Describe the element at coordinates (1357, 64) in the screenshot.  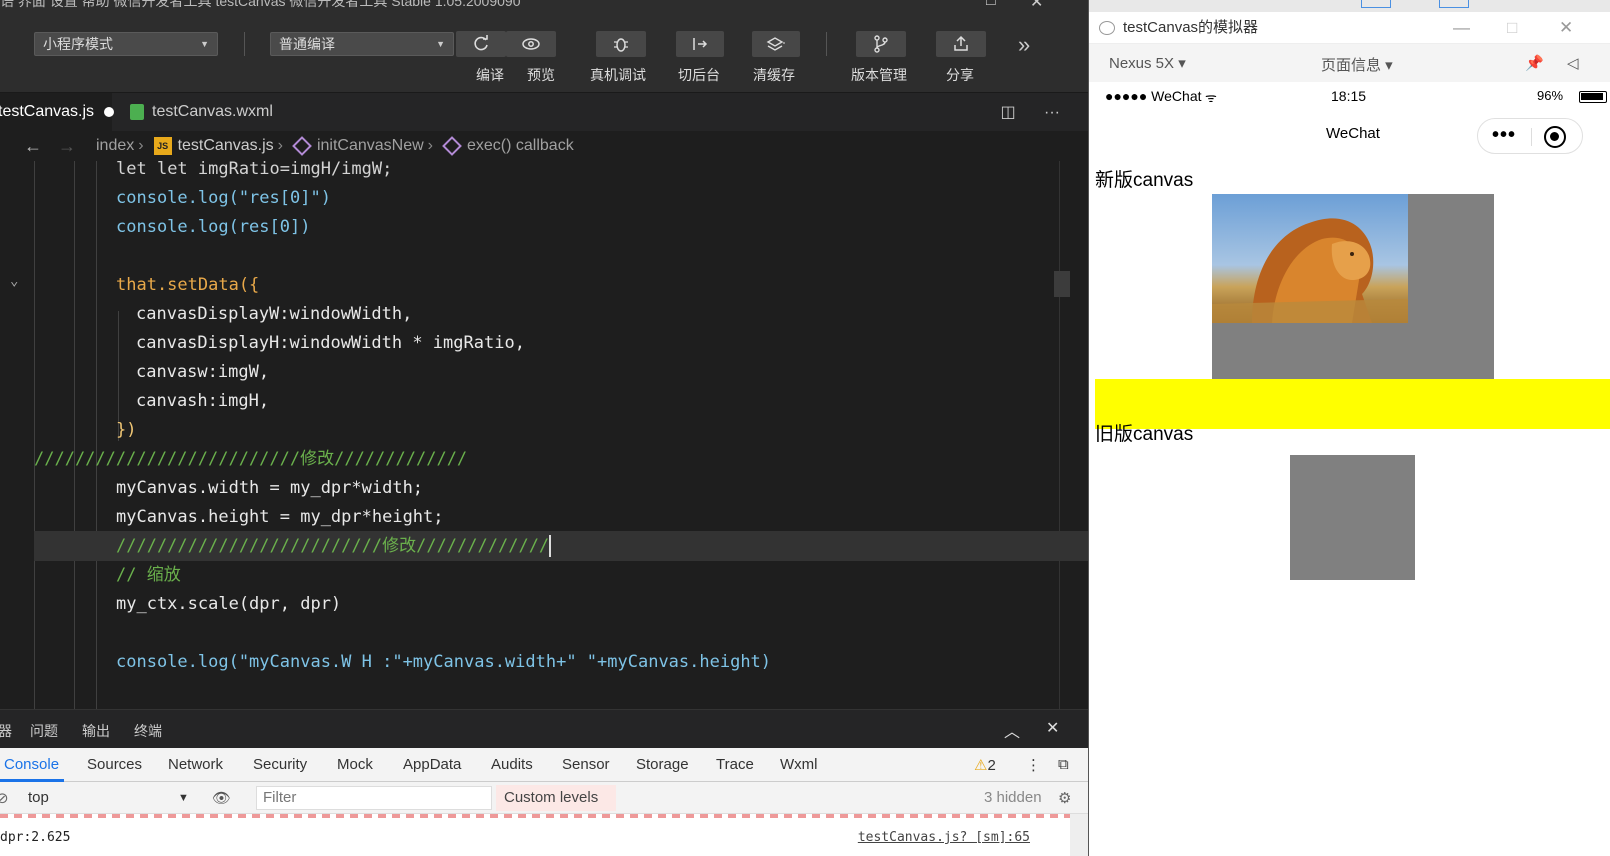
I see `page-info-select: 页面信息 ▾` at that location.